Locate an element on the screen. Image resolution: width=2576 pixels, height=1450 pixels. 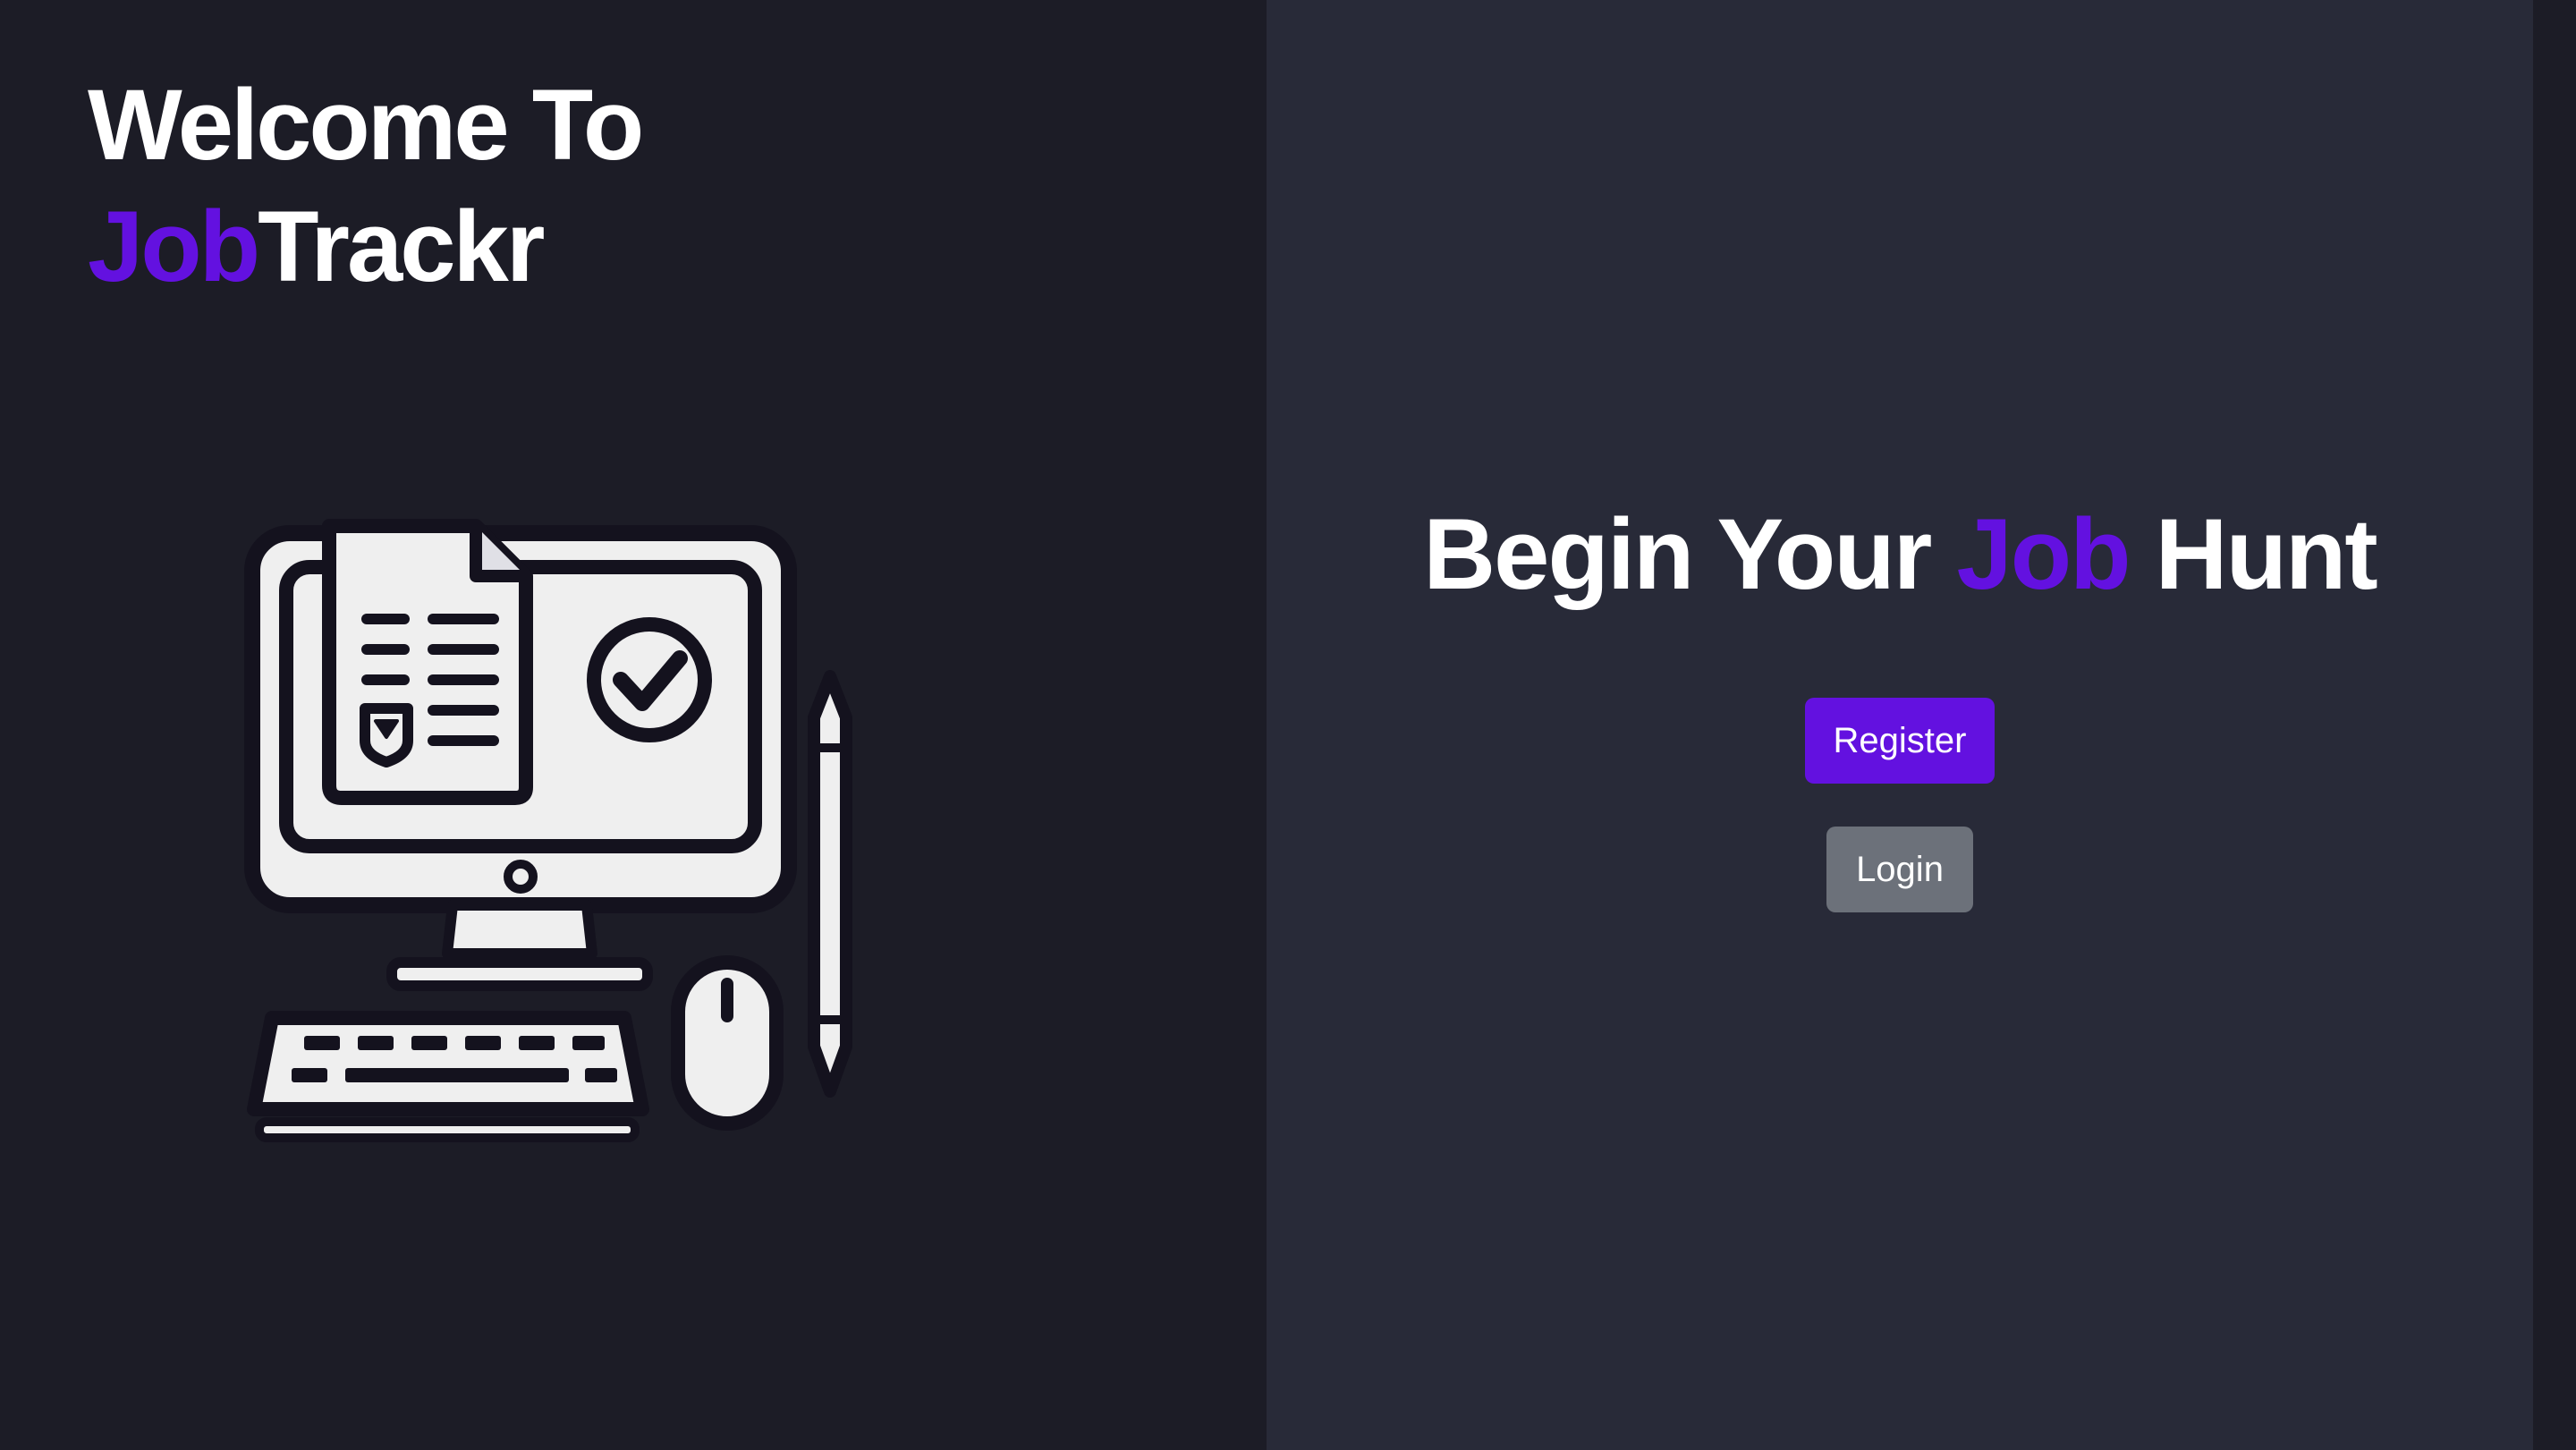
brand-name: JobTrackr is located at coordinates (364, 247).